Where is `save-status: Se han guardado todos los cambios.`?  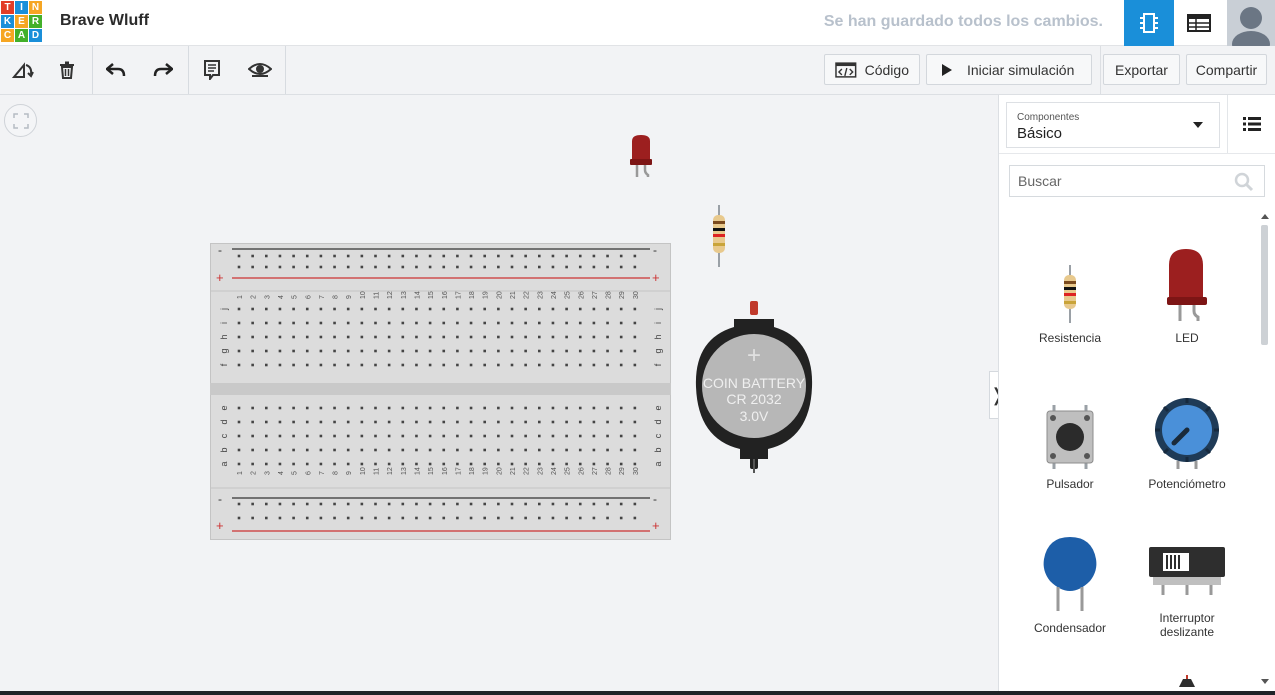
save-status: Se han guardado todos los cambios. is located at coordinates (963, 21).